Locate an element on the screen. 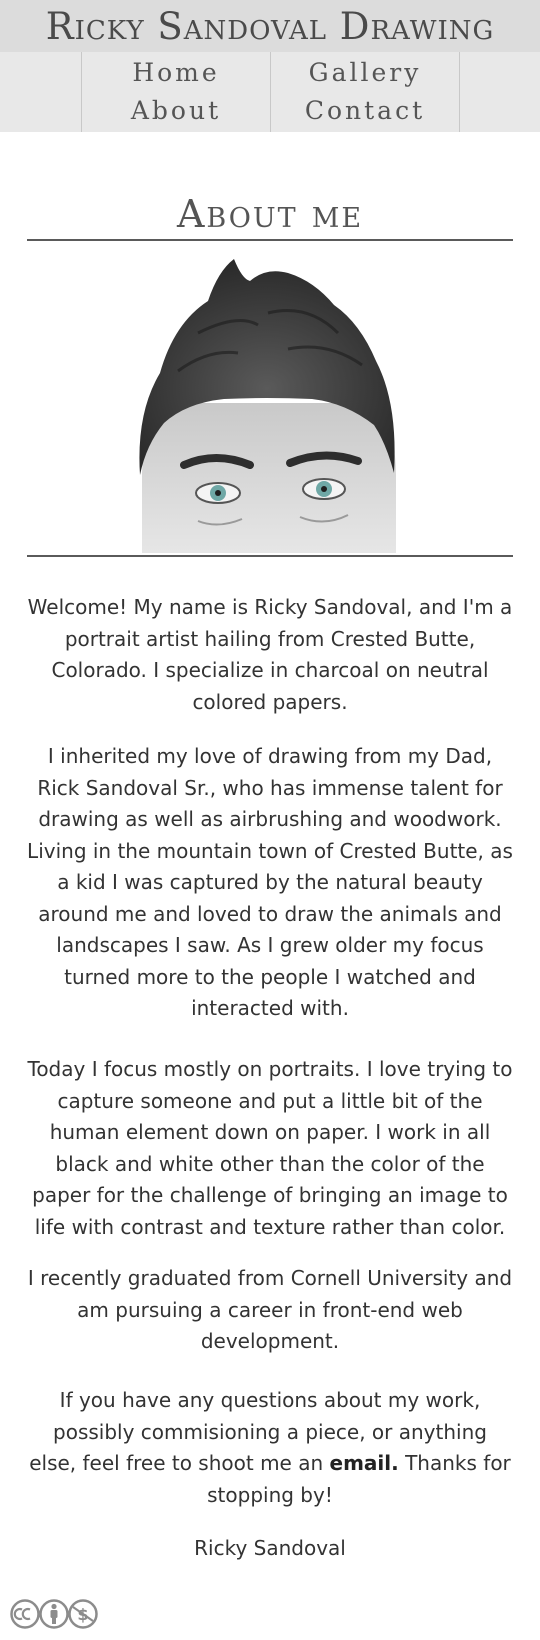  signature: Ricky Sandoval is located at coordinates (270, 1548).